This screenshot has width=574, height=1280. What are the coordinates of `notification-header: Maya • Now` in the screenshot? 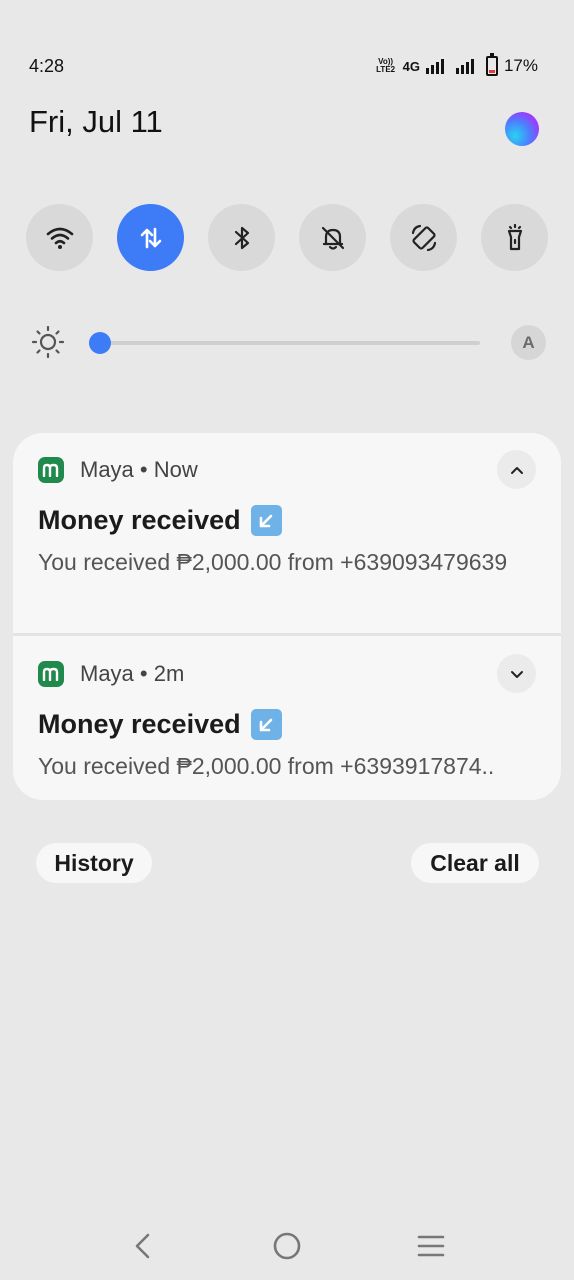 It's located at (118, 470).